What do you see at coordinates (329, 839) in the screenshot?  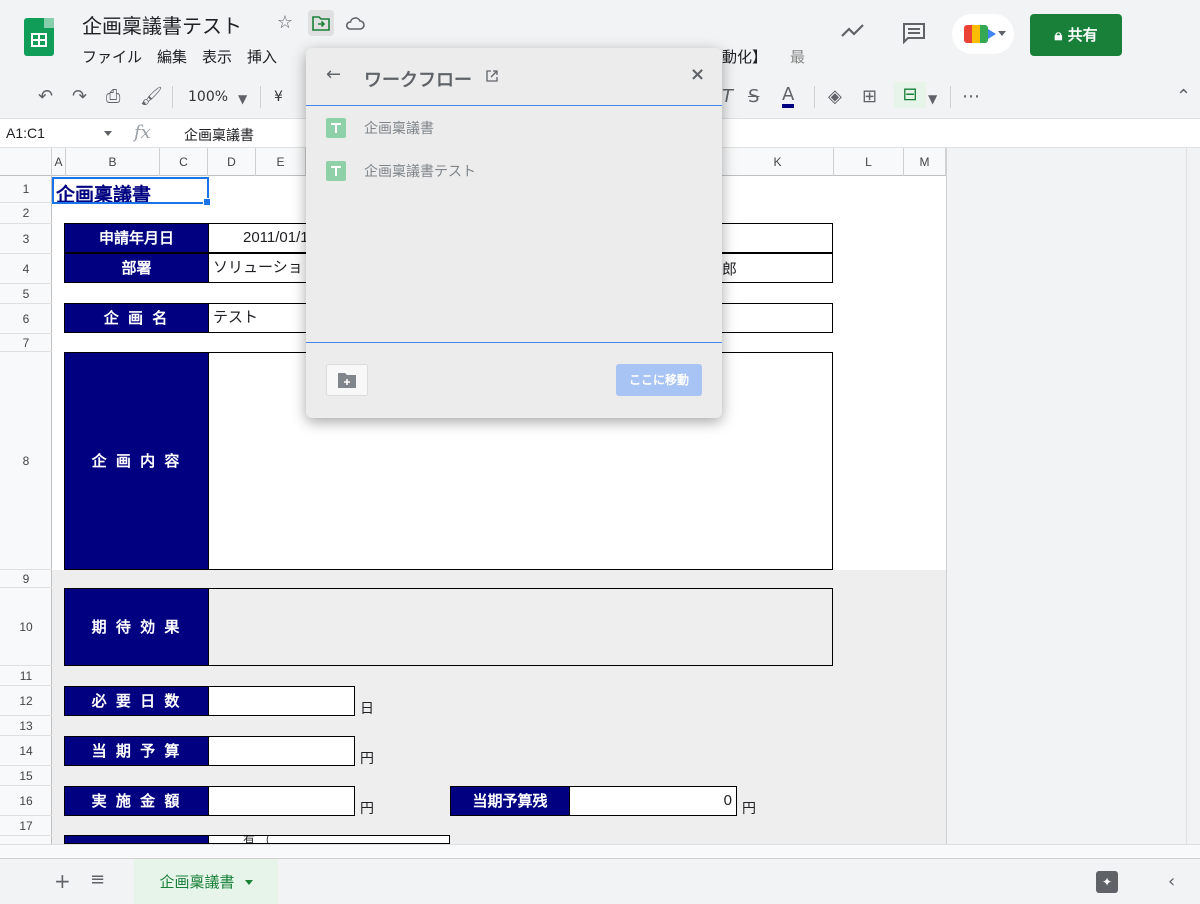 I see `partial-row-cell: 有 （` at bounding box center [329, 839].